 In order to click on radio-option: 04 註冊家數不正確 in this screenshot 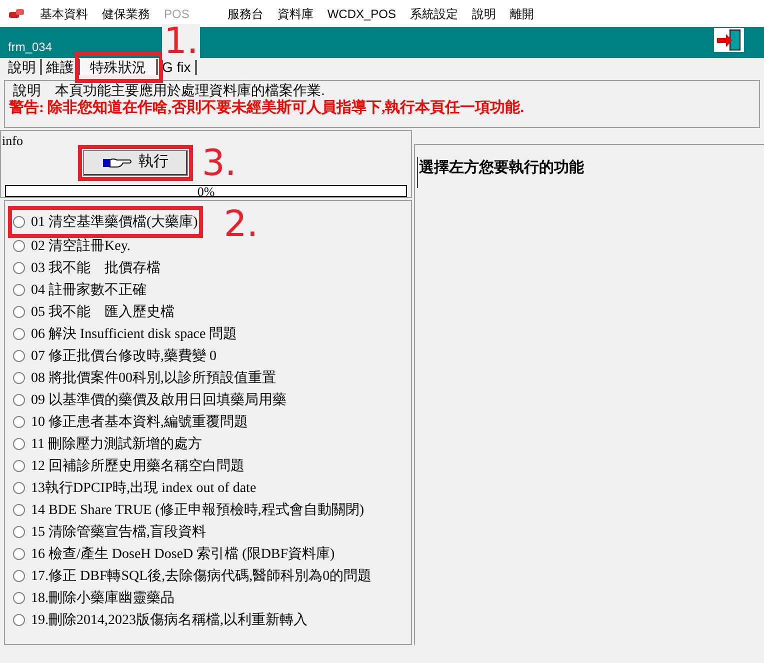, I will do `click(212, 290)`.